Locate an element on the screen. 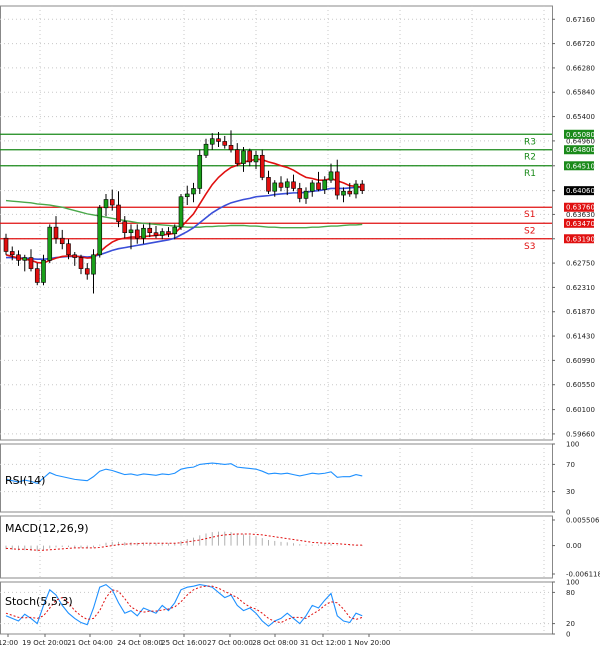 This screenshot has height=654, width=600. rsi-tick-label: 0 is located at coordinates (568, 513).